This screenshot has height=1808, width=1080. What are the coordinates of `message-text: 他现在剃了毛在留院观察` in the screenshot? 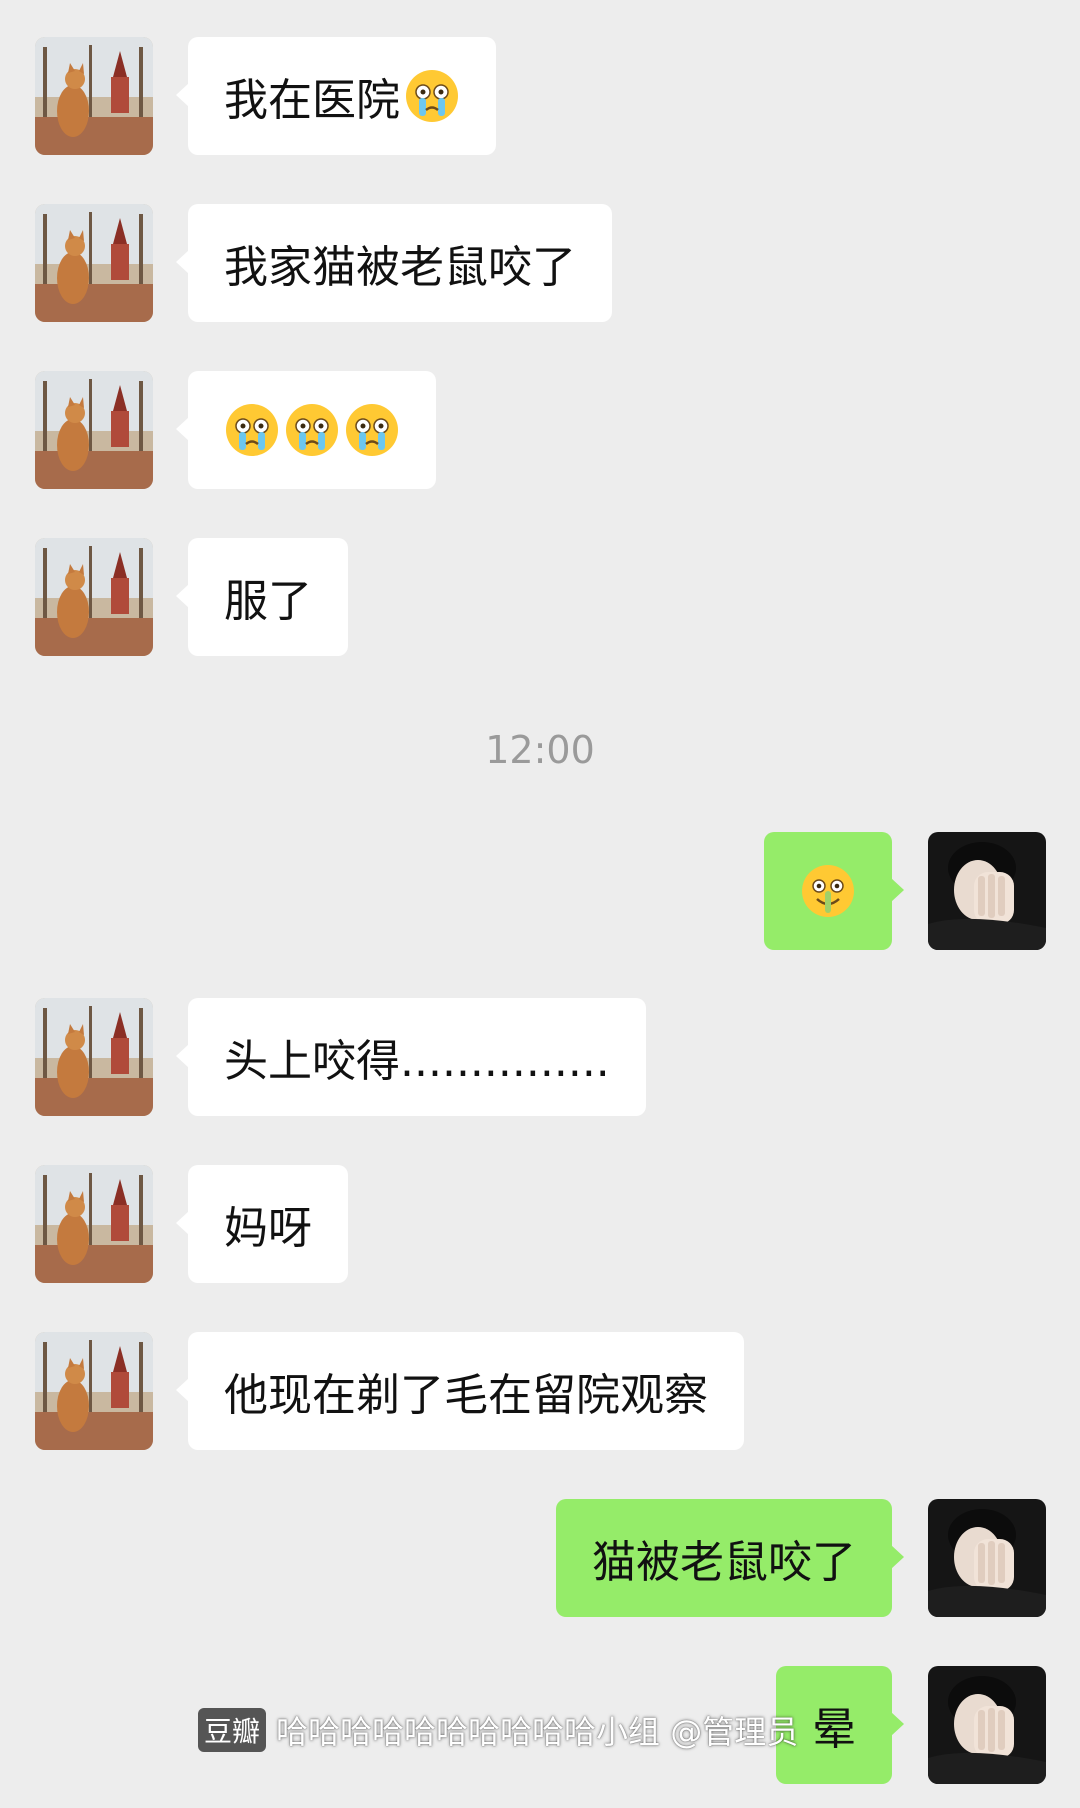 It's located at (466, 1395).